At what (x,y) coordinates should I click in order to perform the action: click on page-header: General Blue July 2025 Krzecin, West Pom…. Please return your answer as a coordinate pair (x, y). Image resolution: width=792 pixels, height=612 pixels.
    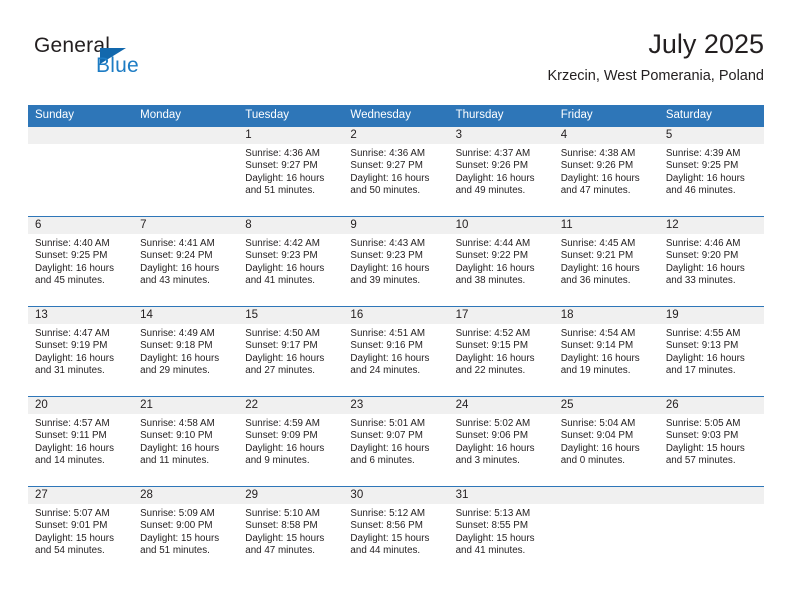
    Looking at the image, I should click on (396, 61).